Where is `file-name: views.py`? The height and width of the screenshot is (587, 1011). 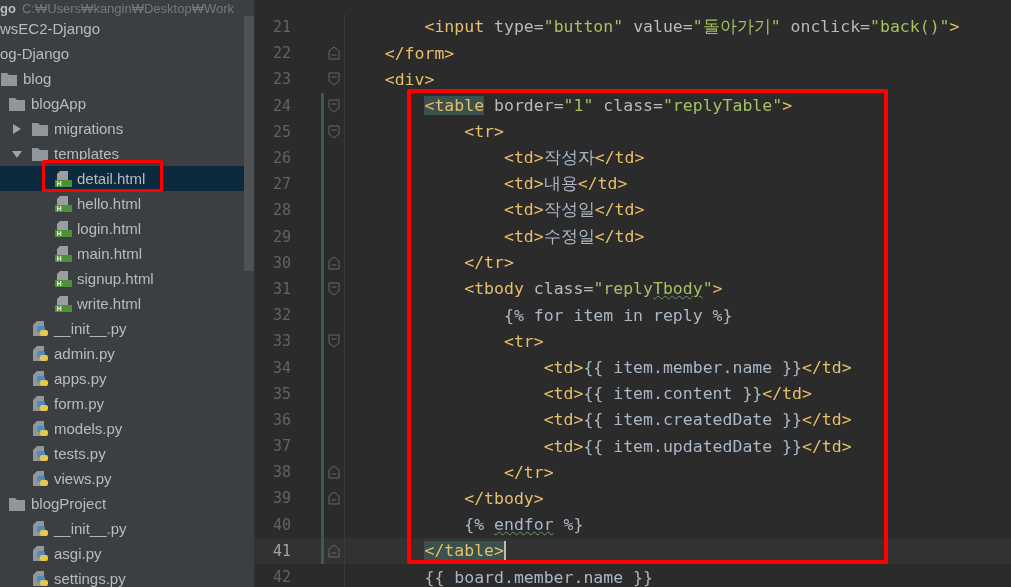 file-name: views.py is located at coordinates (83, 478).